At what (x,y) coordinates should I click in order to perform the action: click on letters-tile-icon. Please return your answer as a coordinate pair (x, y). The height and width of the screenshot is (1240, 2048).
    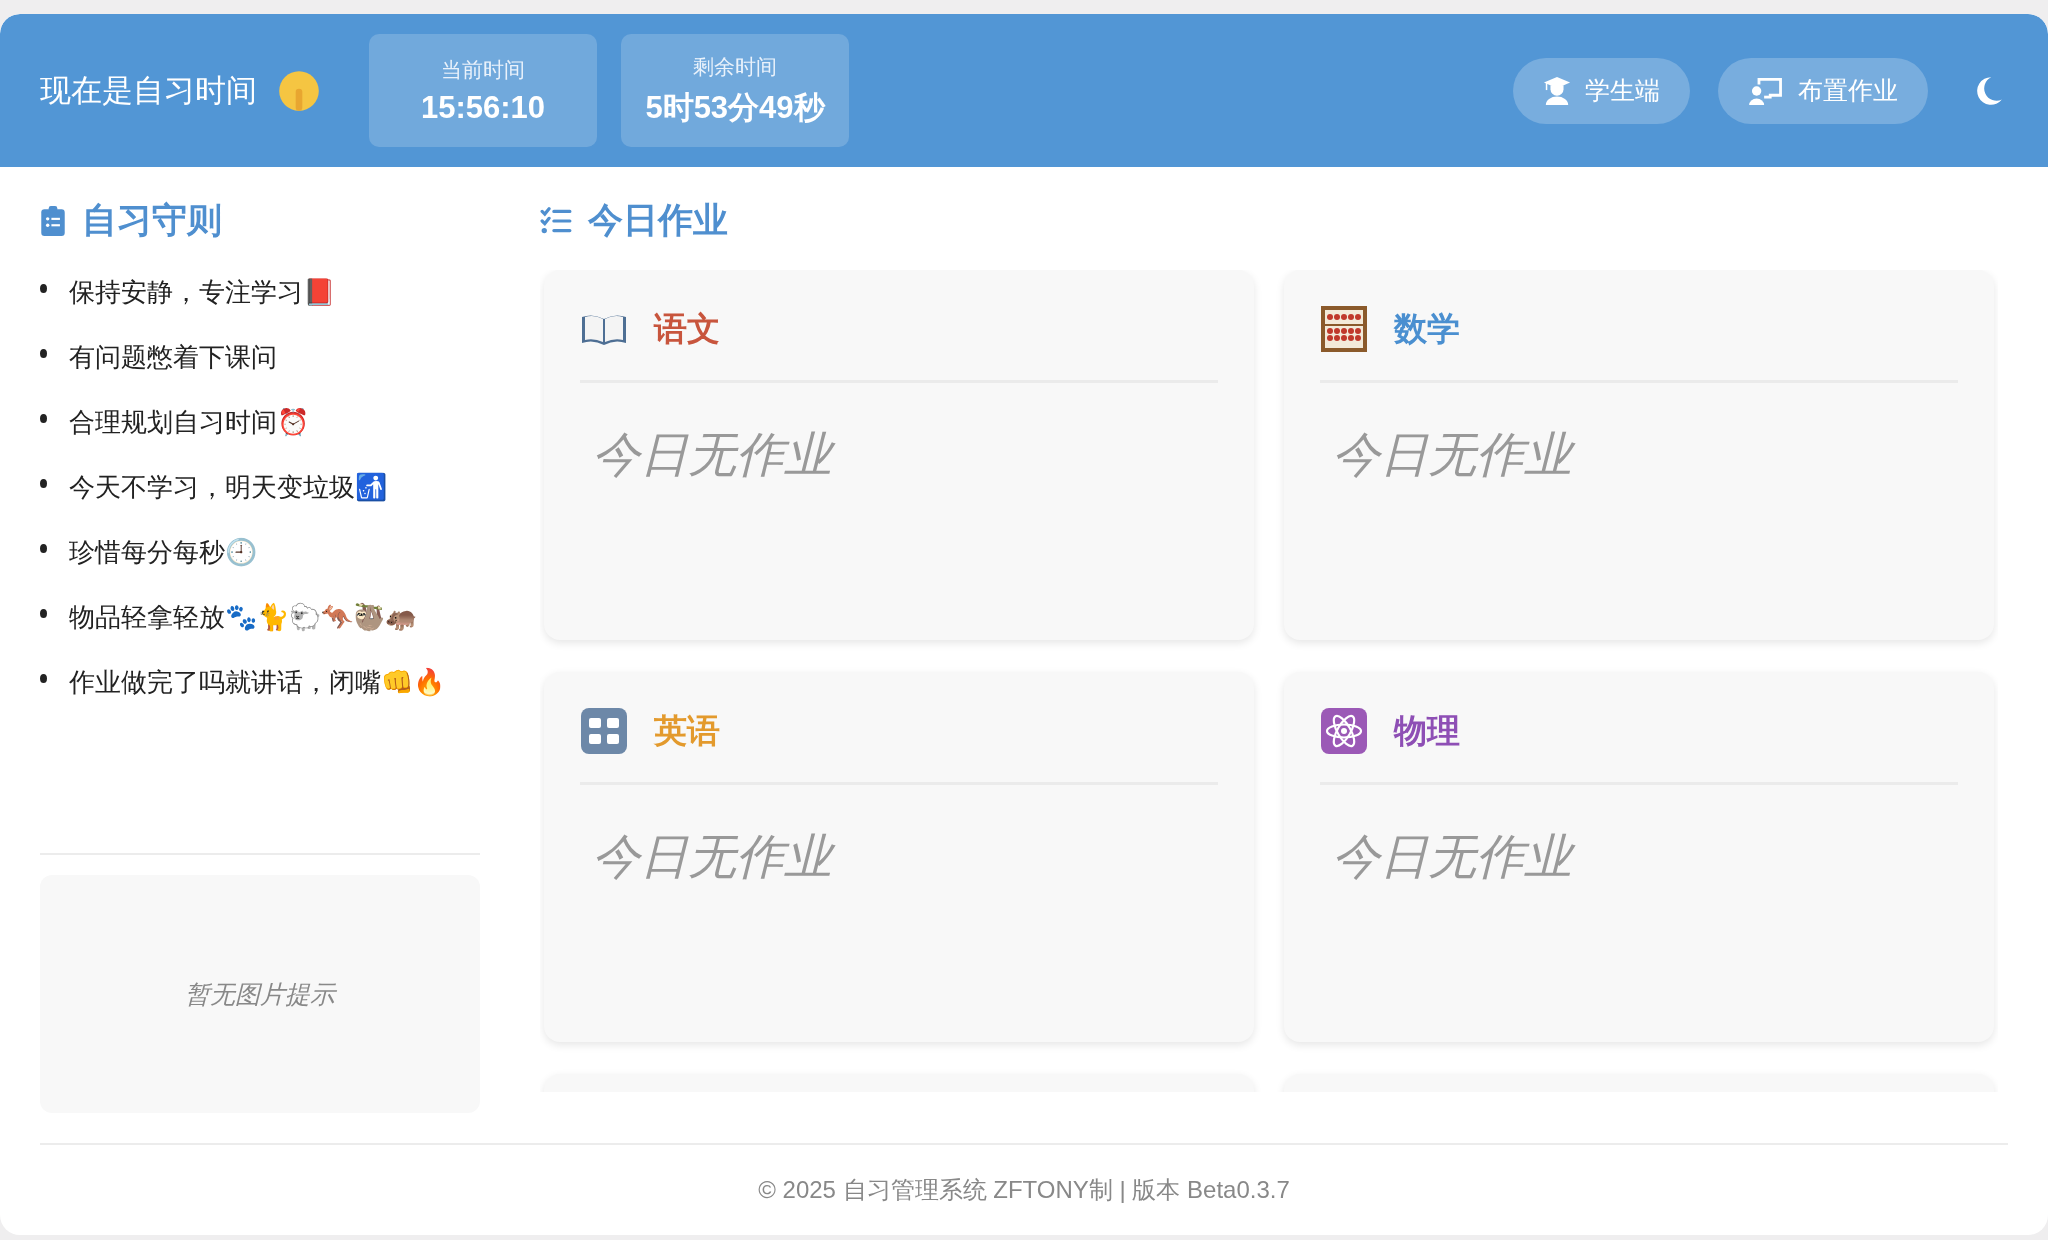
    Looking at the image, I should click on (604, 731).